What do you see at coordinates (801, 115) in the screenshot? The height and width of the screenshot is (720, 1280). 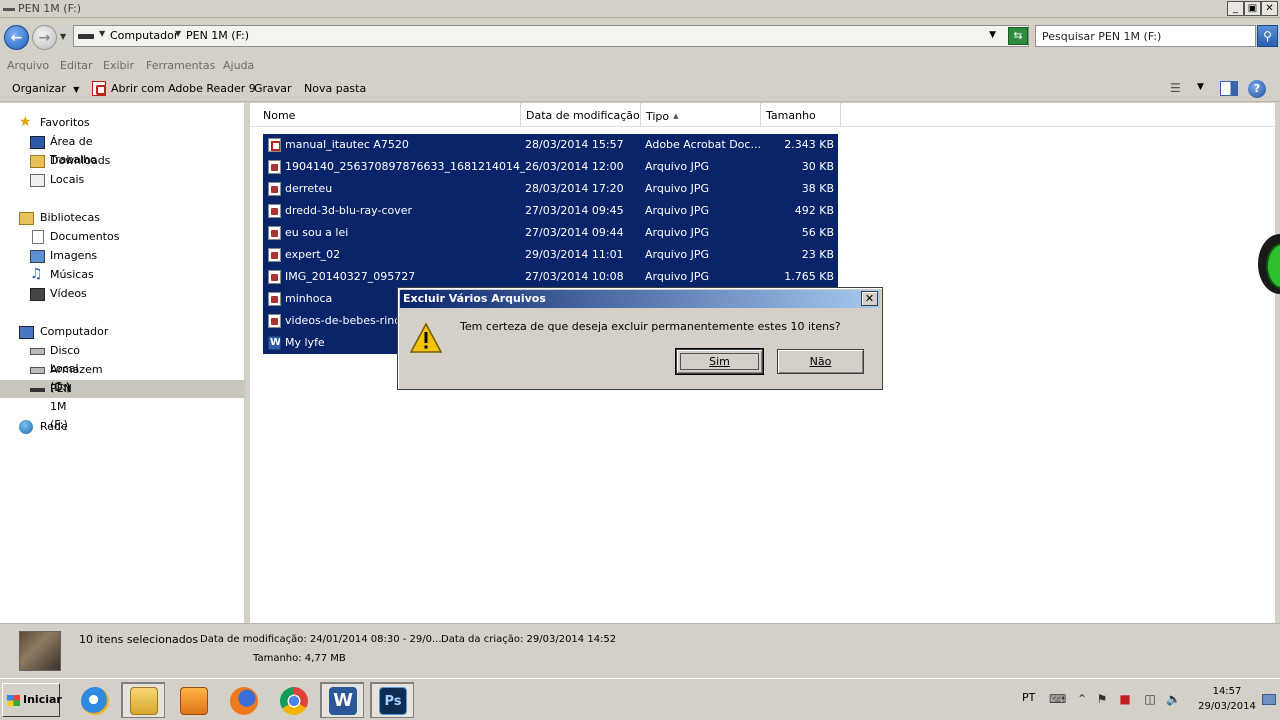 I see `column-size: Tamanho` at bounding box center [801, 115].